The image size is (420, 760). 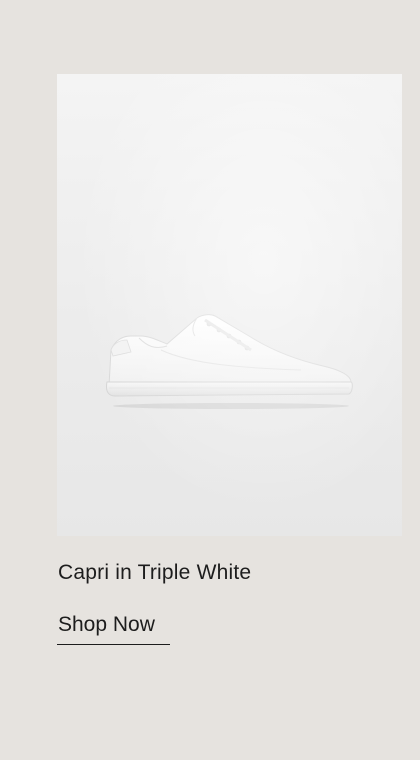 What do you see at coordinates (106, 625) in the screenshot?
I see `shop-now-link: Shop Now` at bounding box center [106, 625].